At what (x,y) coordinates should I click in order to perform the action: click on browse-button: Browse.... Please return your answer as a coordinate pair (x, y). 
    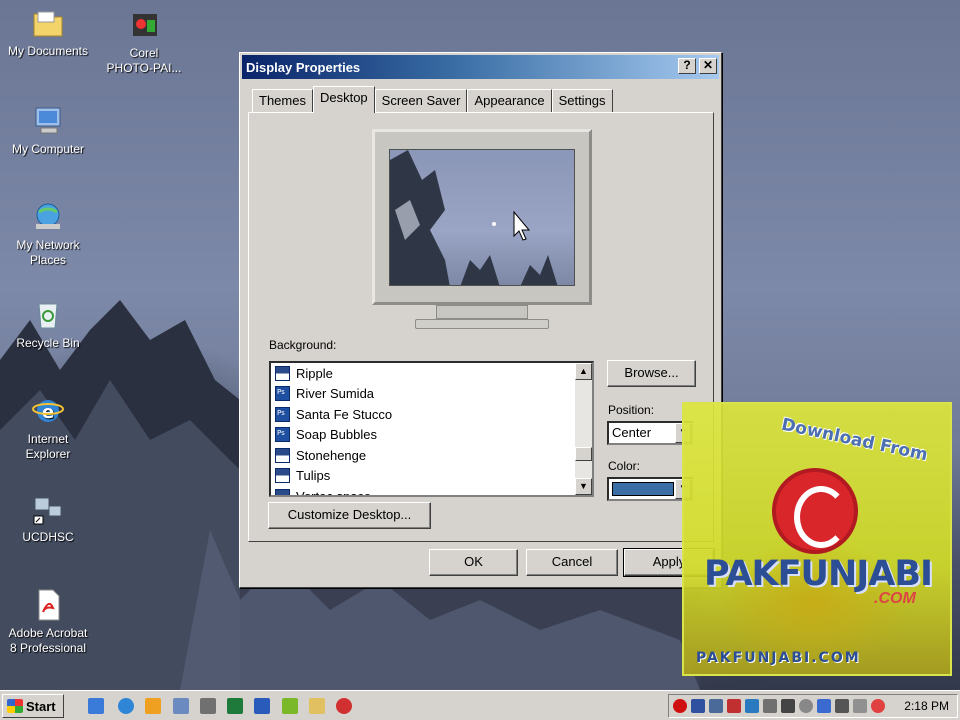
    Looking at the image, I should click on (651, 373).